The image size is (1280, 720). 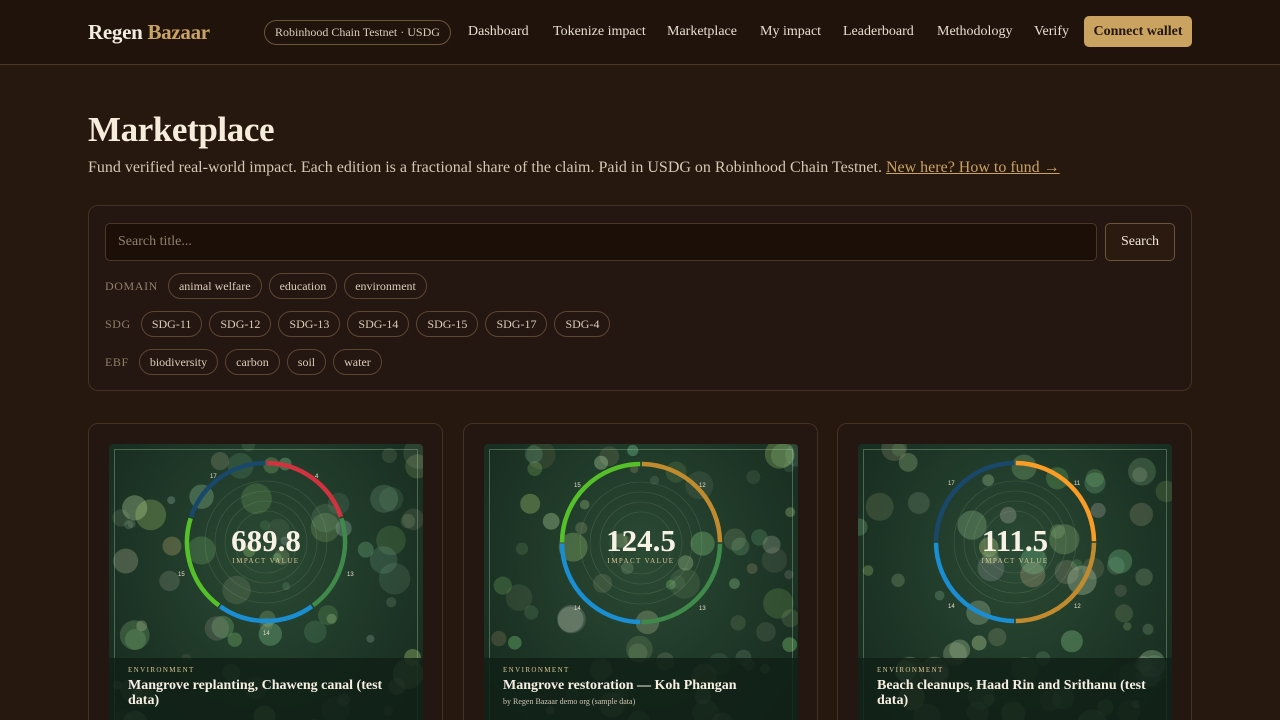 I want to click on chip-sdg-14: SDG-14, so click(x=378, y=324).